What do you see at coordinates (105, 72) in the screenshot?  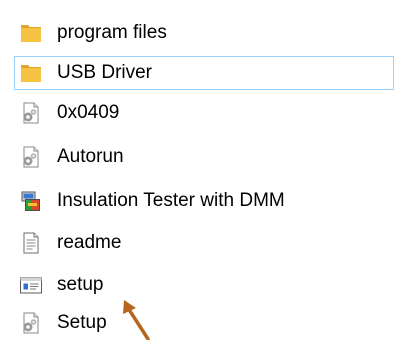 I see `file-item-label: USB Driver` at bounding box center [105, 72].